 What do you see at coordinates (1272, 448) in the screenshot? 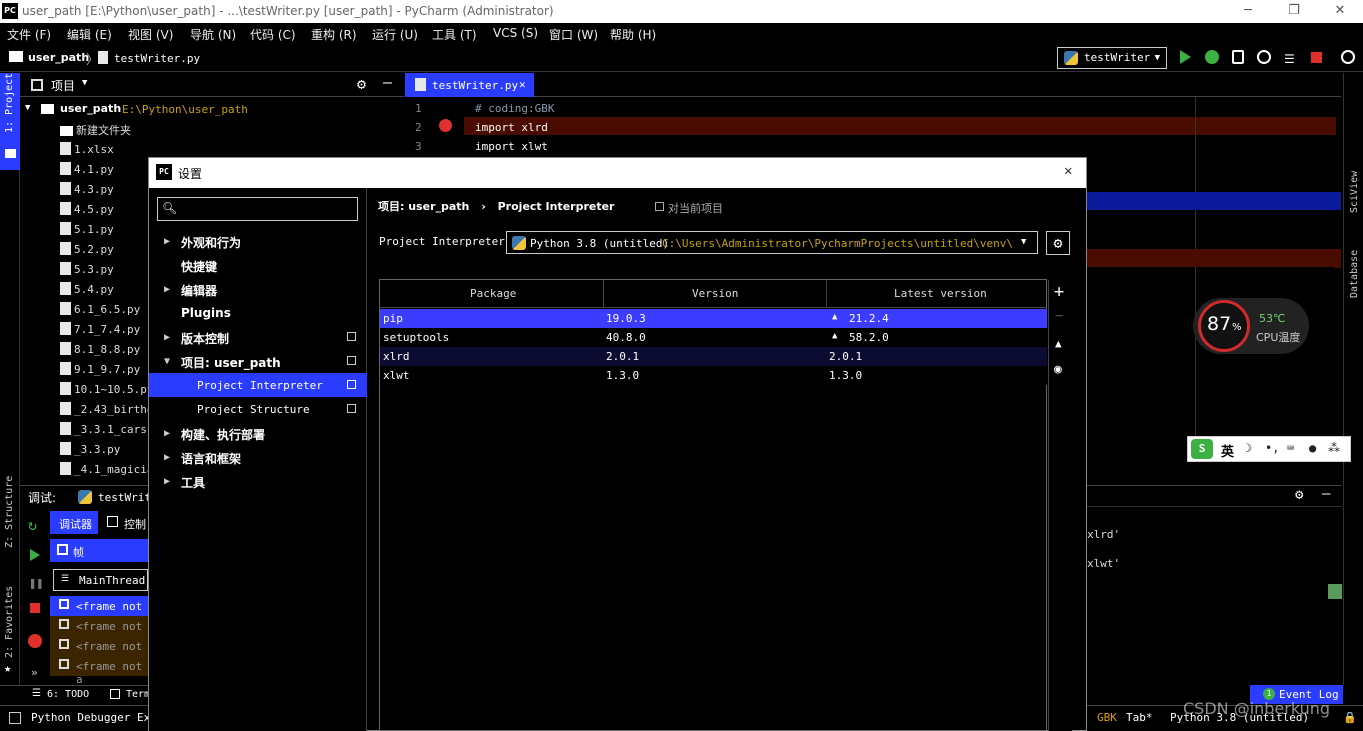
I see `punctuation-icon: •,` at bounding box center [1272, 448].